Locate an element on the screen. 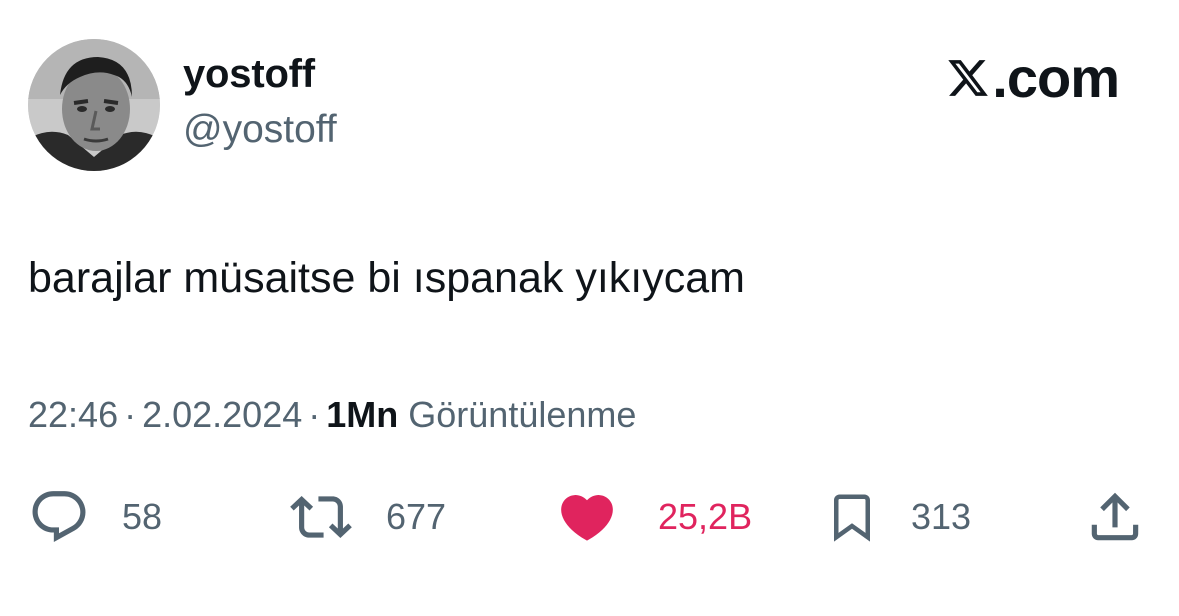  reply-button: 58 is located at coordinates (95, 517).